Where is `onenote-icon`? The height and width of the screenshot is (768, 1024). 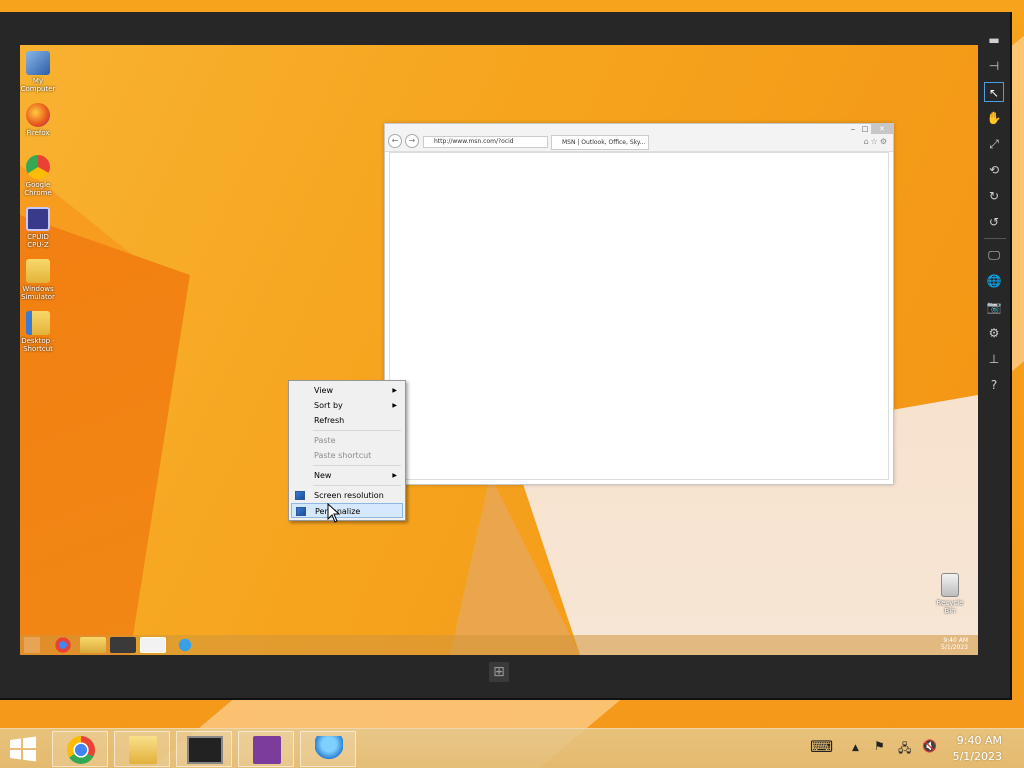
onenote-icon is located at coordinates (267, 750).